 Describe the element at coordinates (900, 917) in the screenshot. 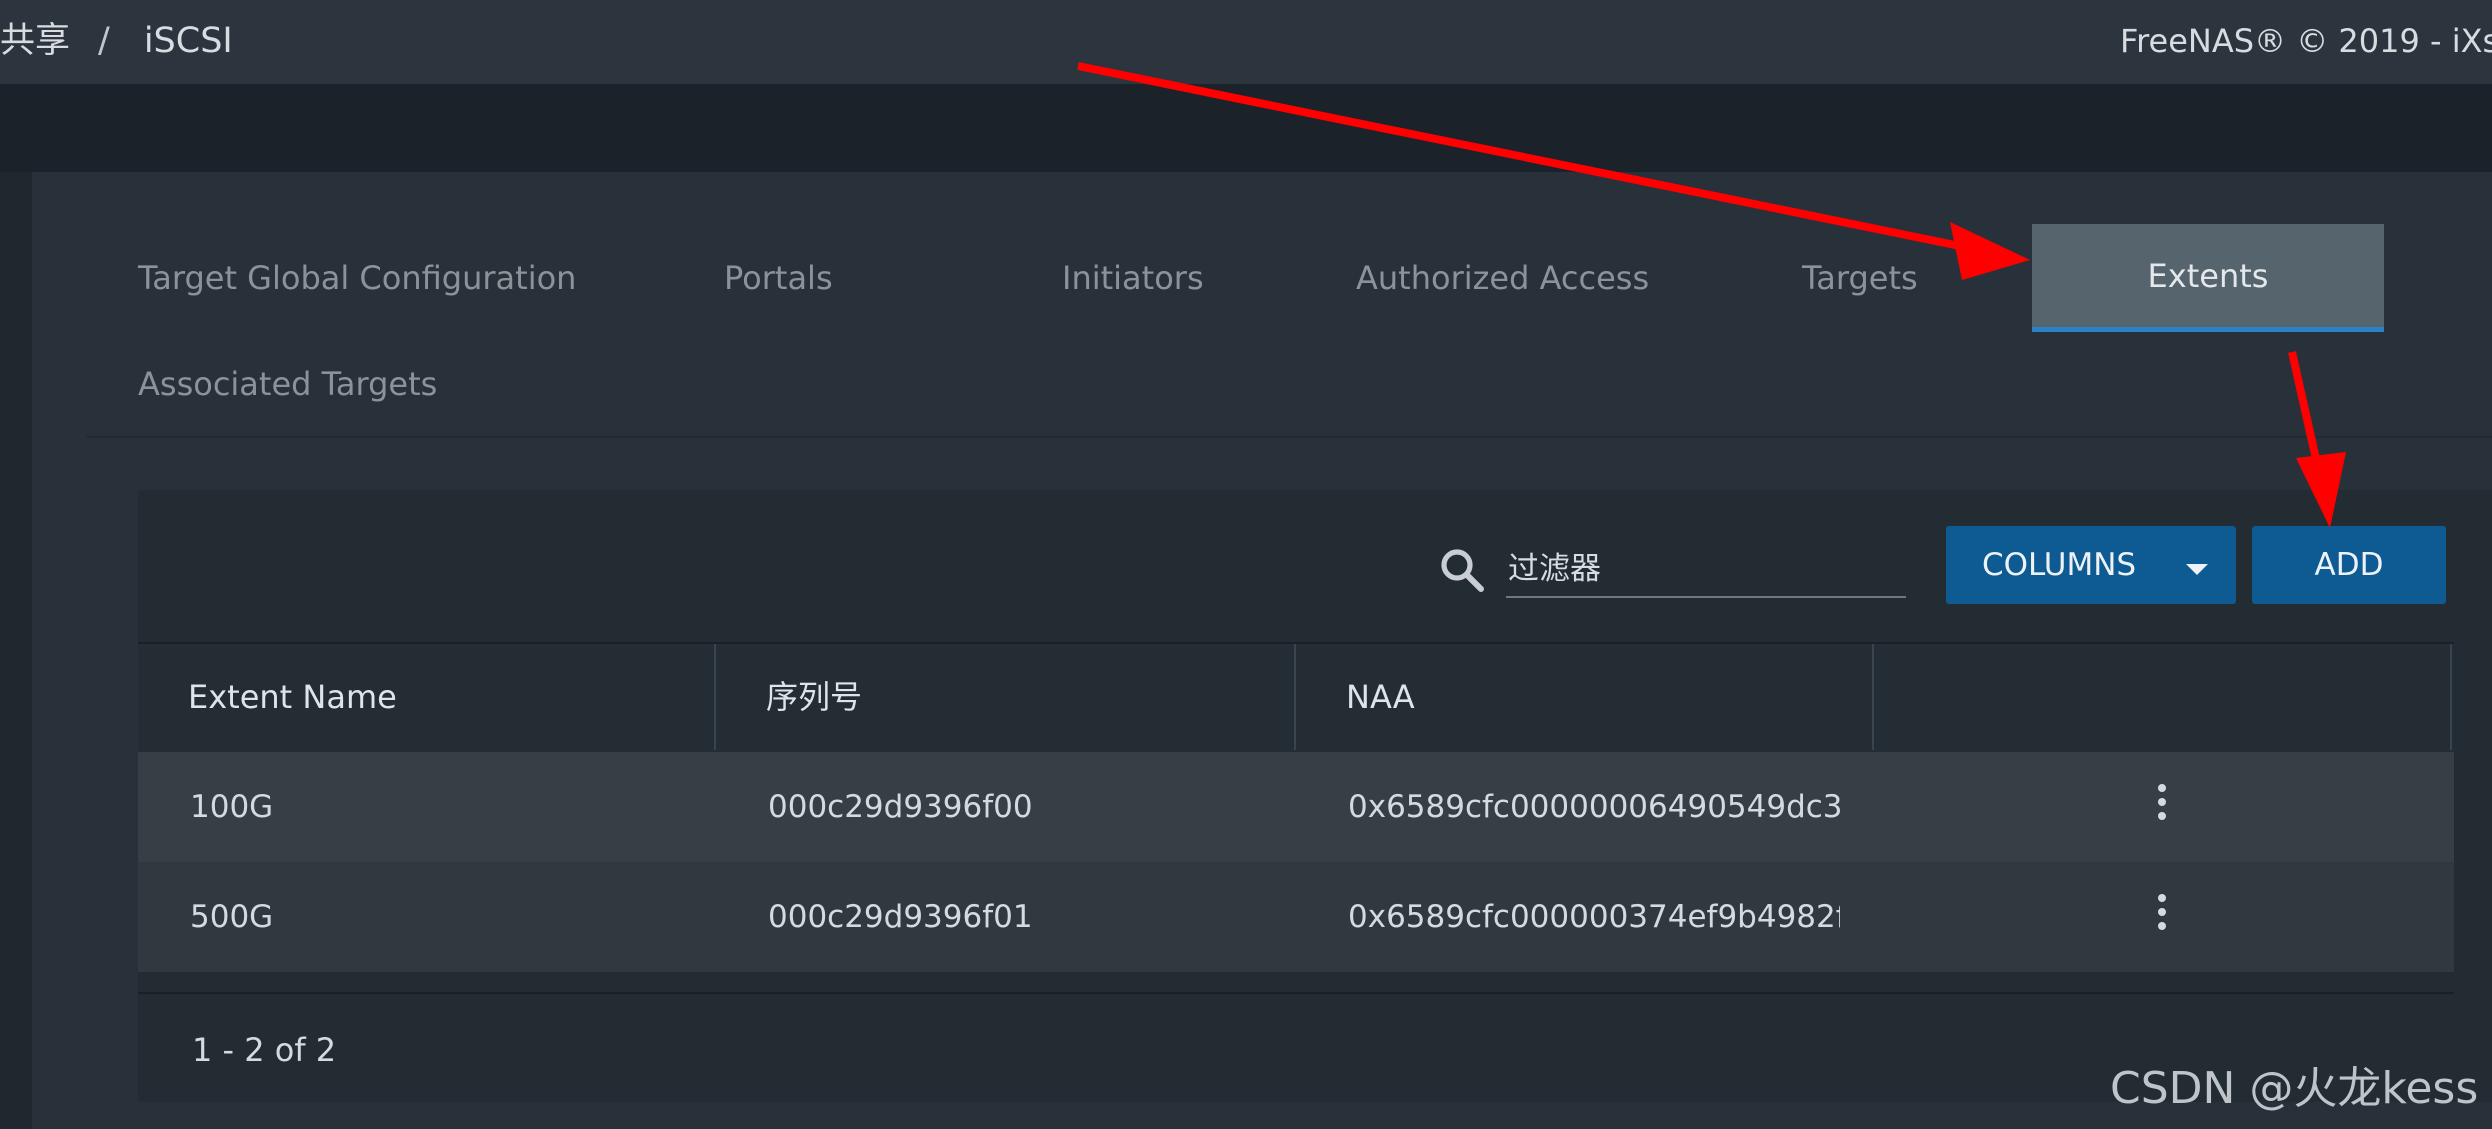

I see `cell-serial: 000c29d9396f01` at that location.